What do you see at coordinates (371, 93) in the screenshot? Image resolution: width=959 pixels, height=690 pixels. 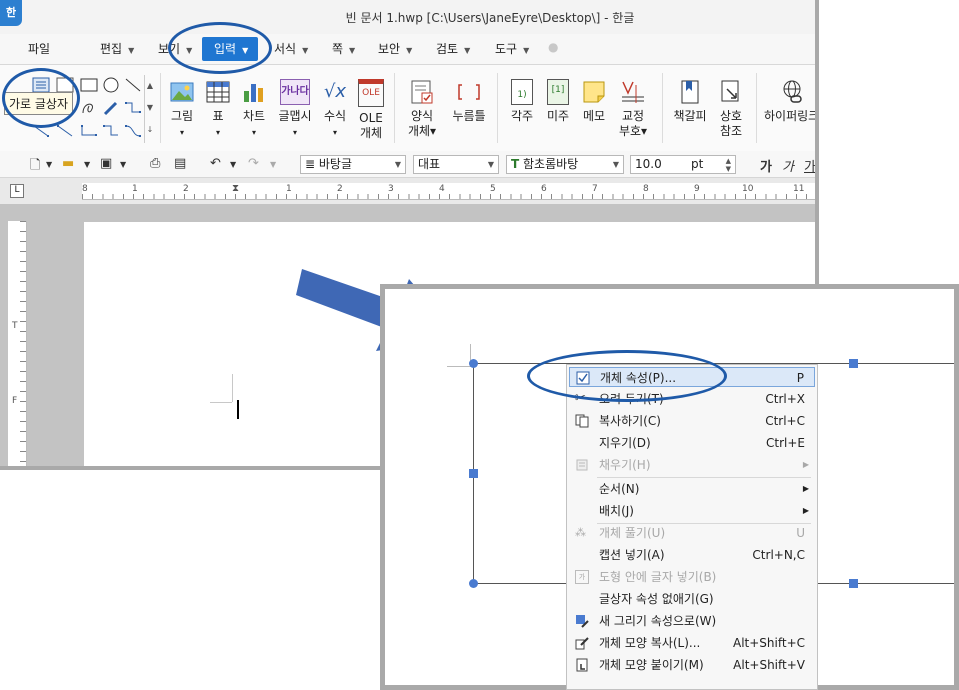 I see `ole-icon: OLE` at bounding box center [371, 93].